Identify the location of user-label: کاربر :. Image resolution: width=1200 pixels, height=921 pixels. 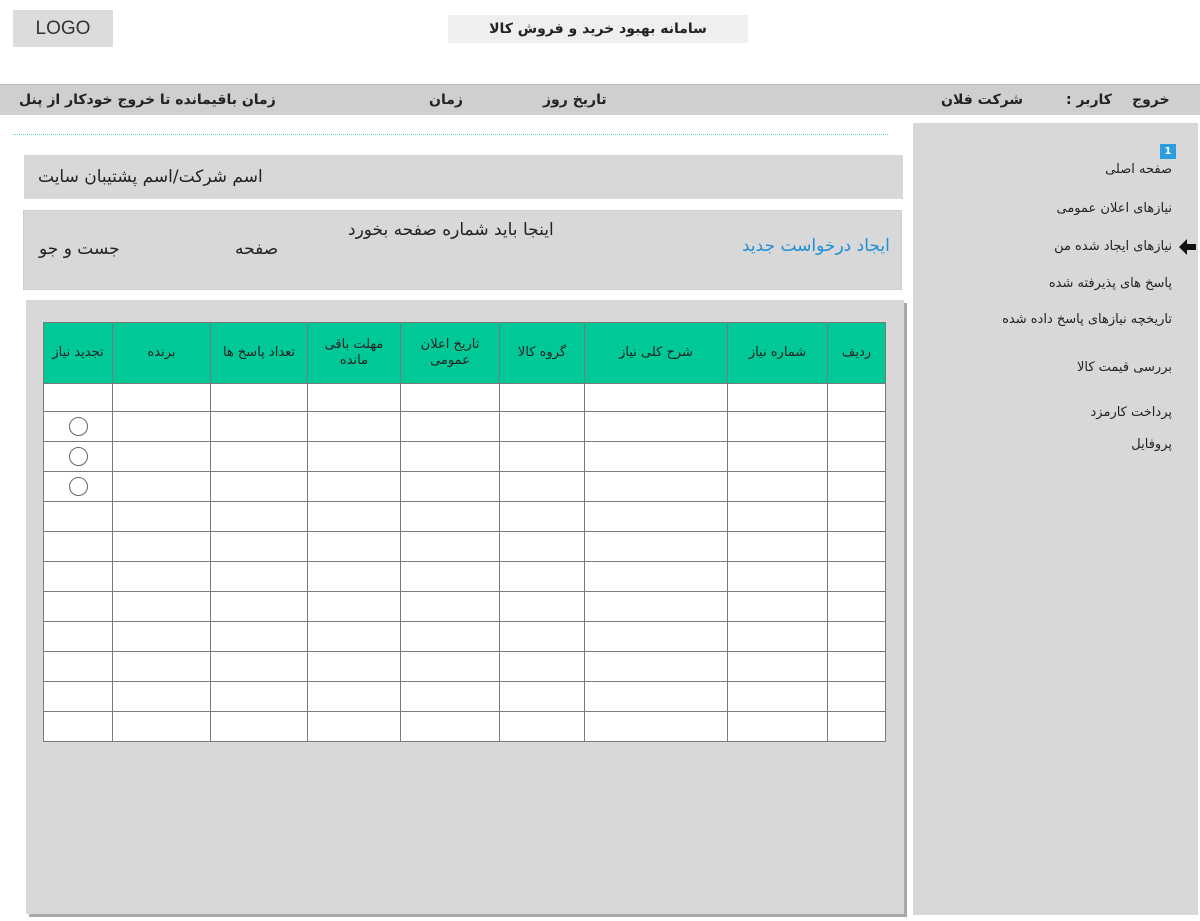
(1089, 100).